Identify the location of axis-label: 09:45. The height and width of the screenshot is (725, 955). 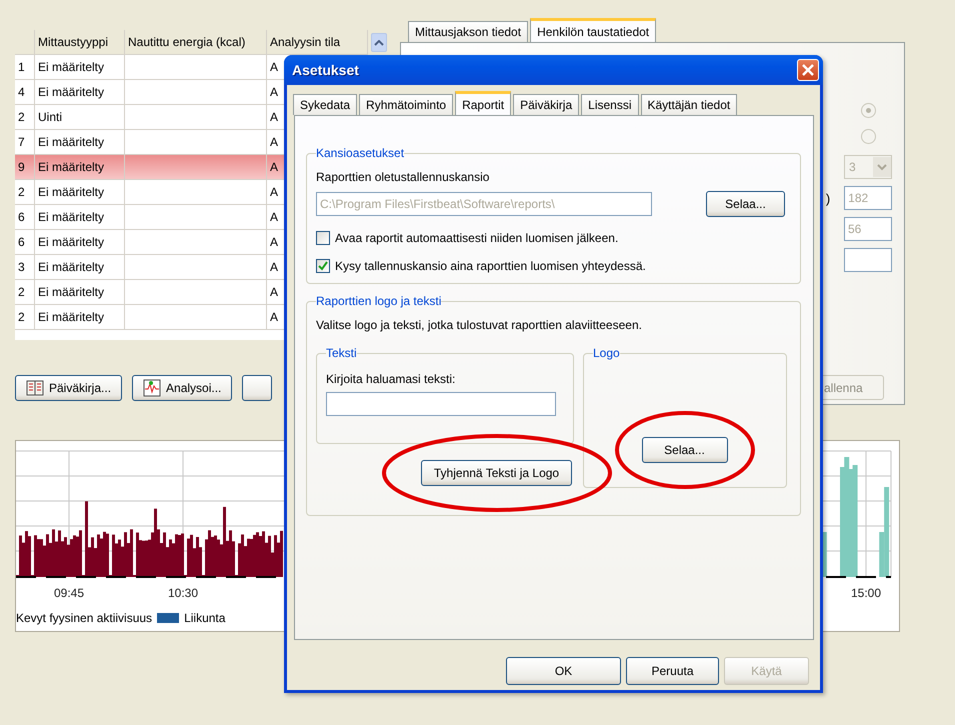
(69, 593).